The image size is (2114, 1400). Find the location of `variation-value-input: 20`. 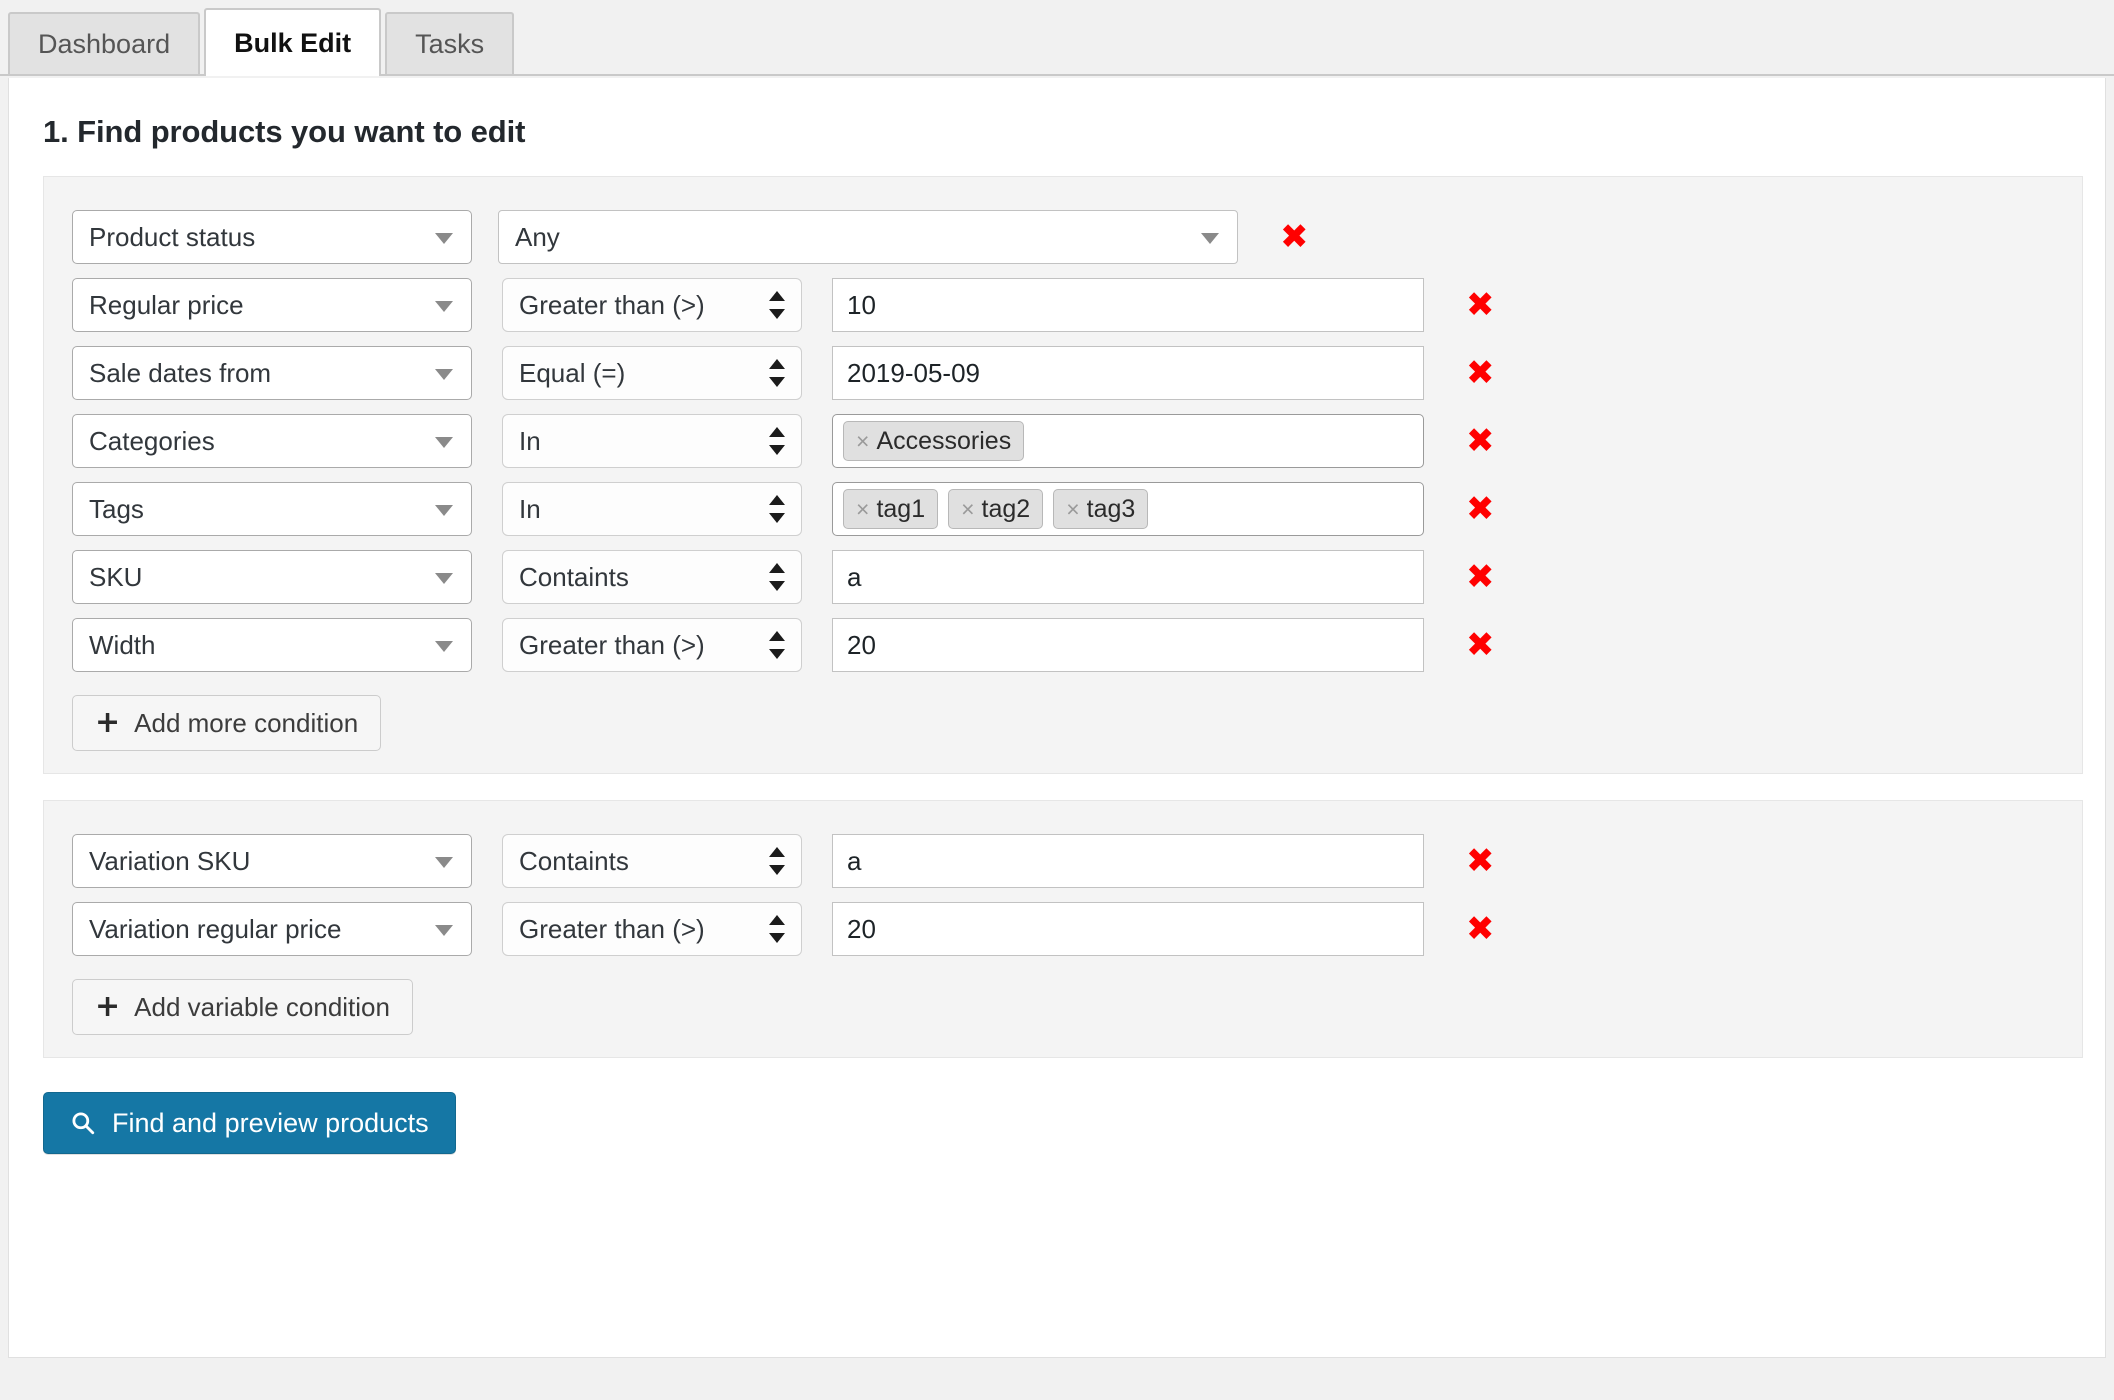

variation-value-input: 20 is located at coordinates (1128, 929).